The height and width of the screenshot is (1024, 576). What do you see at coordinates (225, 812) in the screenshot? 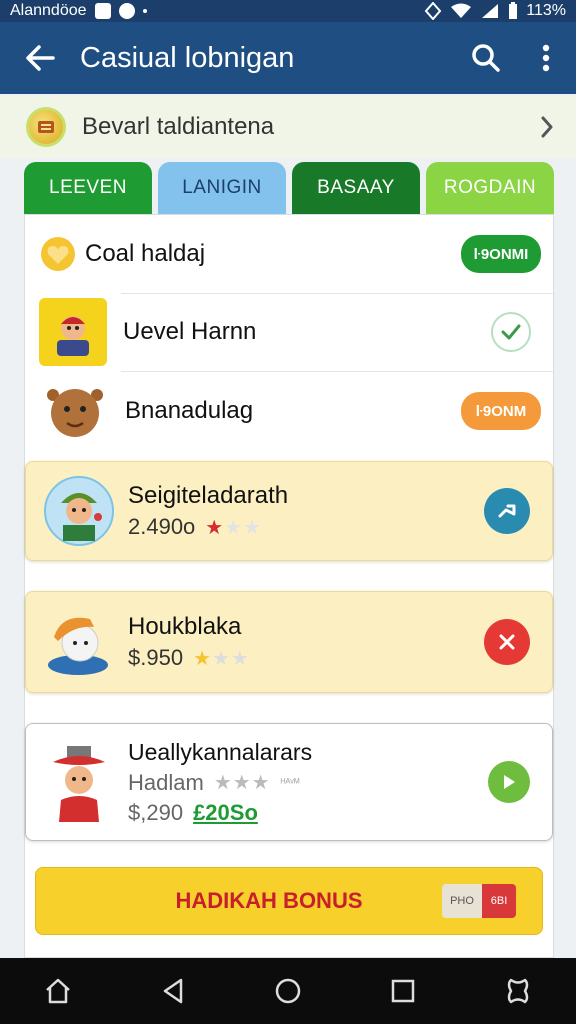
I see `card-sale-price: £20So` at bounding box center [225, 812].